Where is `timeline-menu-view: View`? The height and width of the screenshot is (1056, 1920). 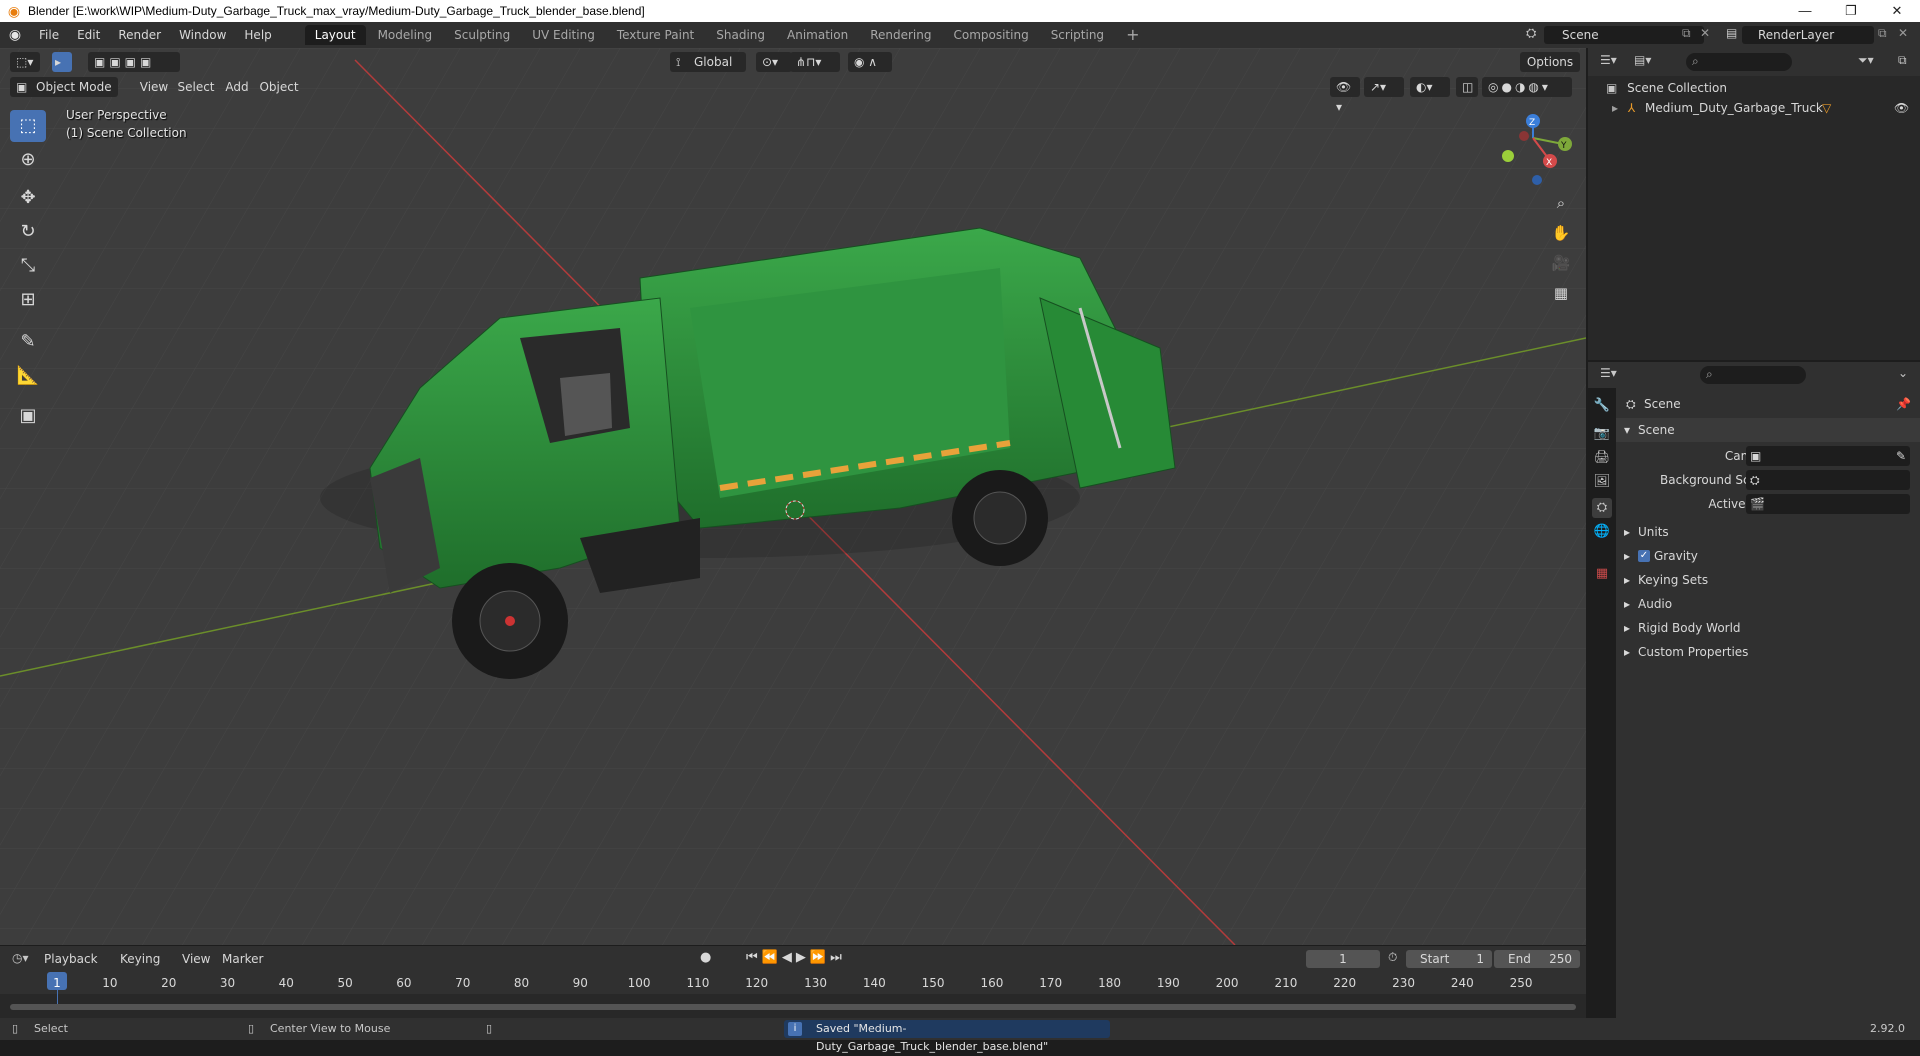 timeline-menu-view: View is located at coordinates (196, 959).